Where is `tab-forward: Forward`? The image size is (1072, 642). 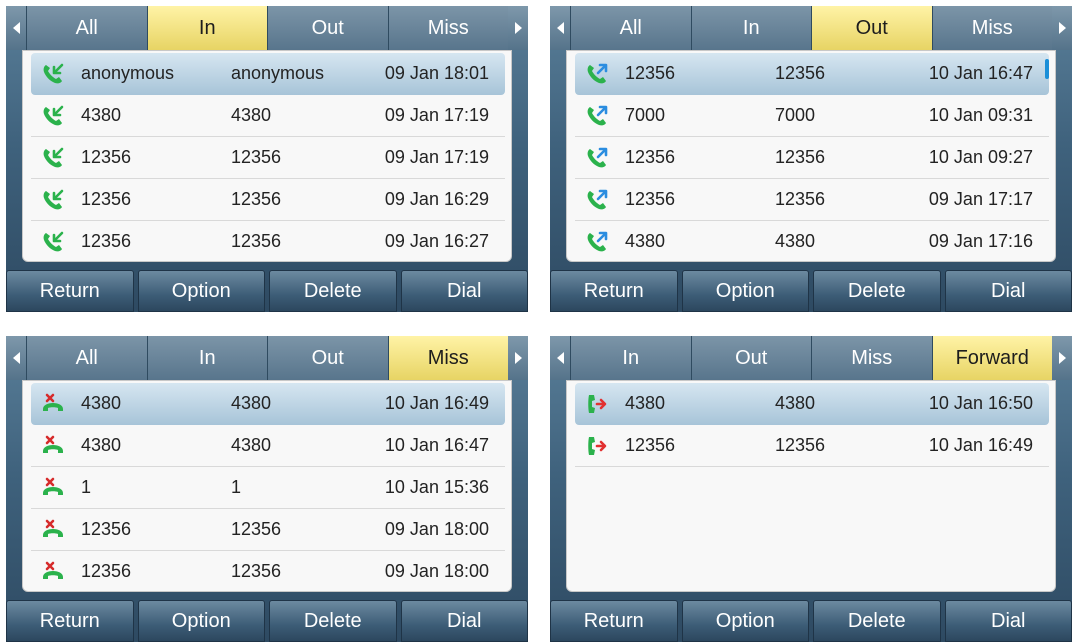 tab-forward: Forward is located at coordinates (991, 358).